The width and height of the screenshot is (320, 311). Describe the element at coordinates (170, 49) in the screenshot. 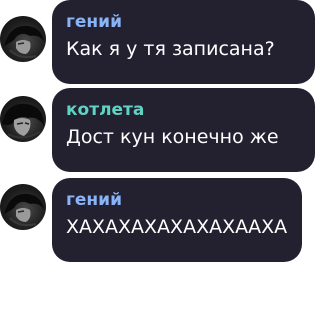

I see `message-text: Как я у тя записана?` at that location.